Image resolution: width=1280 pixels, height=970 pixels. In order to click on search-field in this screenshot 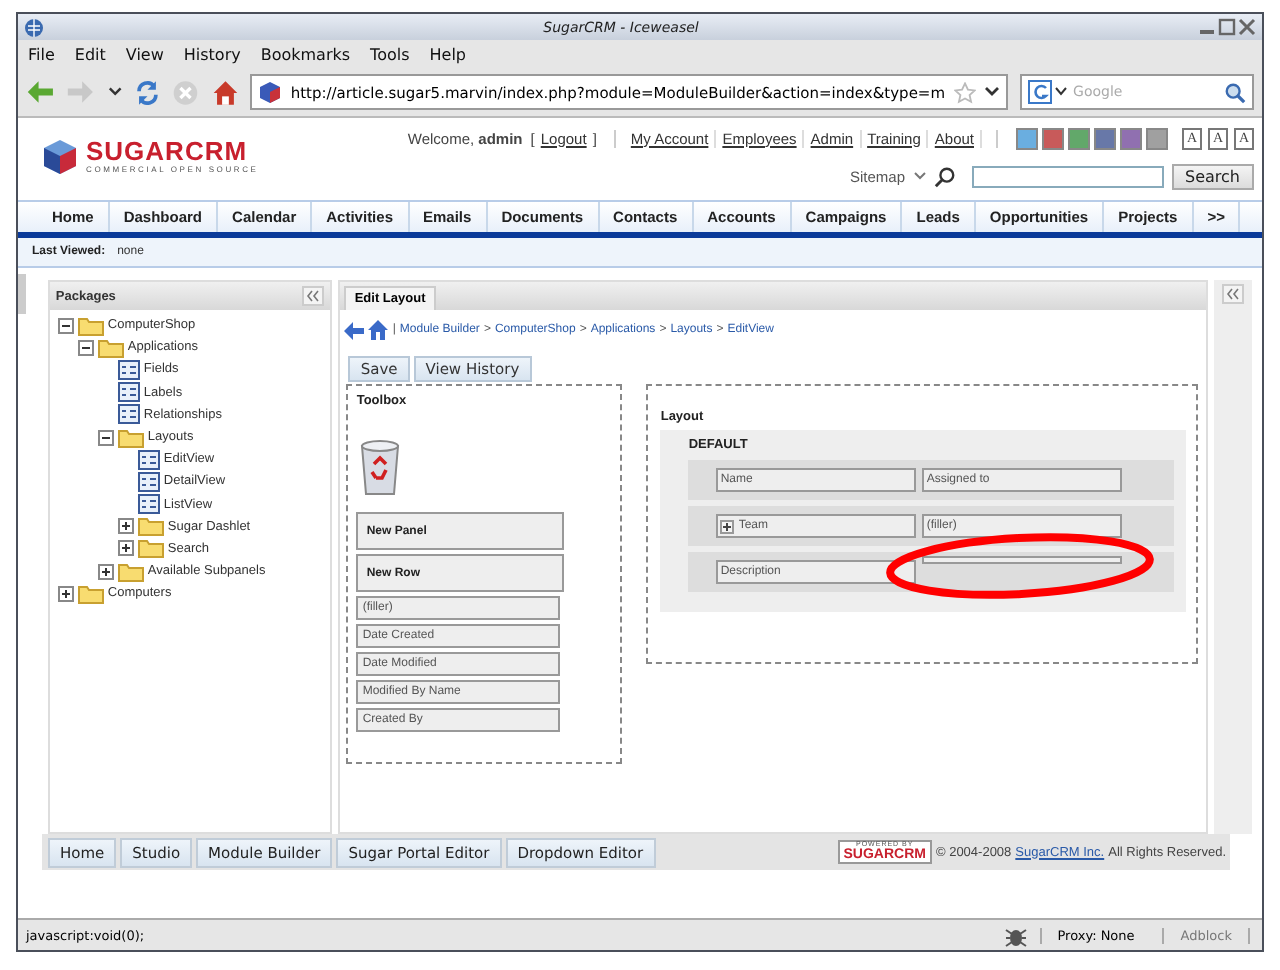, I will do `click(1067, 176)`.